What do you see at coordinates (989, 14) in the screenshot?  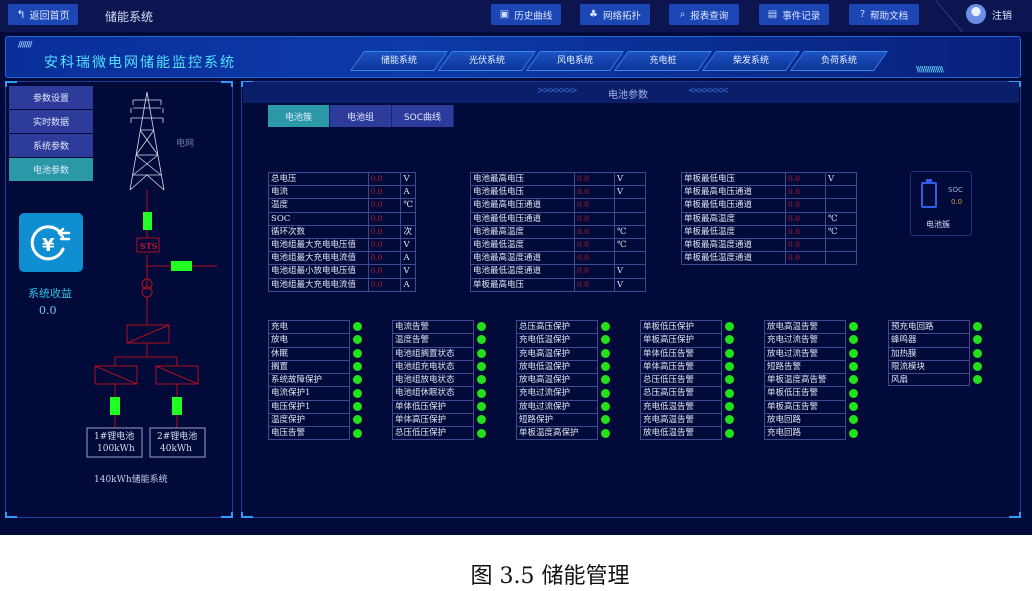 I see `user-menu: 注销` at bounding box center [989, 14].